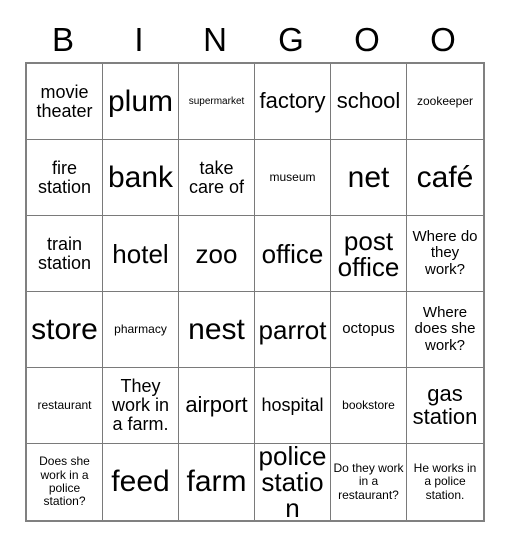 This screenshot has width=506, height=544. I want to click on bingo-cell-label: bank, so click(140, 177).